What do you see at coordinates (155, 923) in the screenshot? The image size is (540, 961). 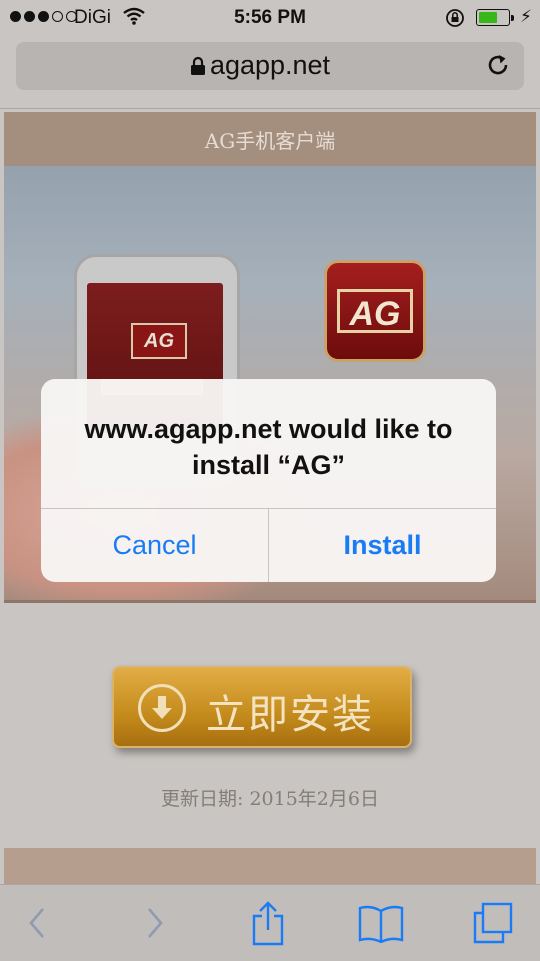 I see `forward-icon` at bounding box center [155, 923].